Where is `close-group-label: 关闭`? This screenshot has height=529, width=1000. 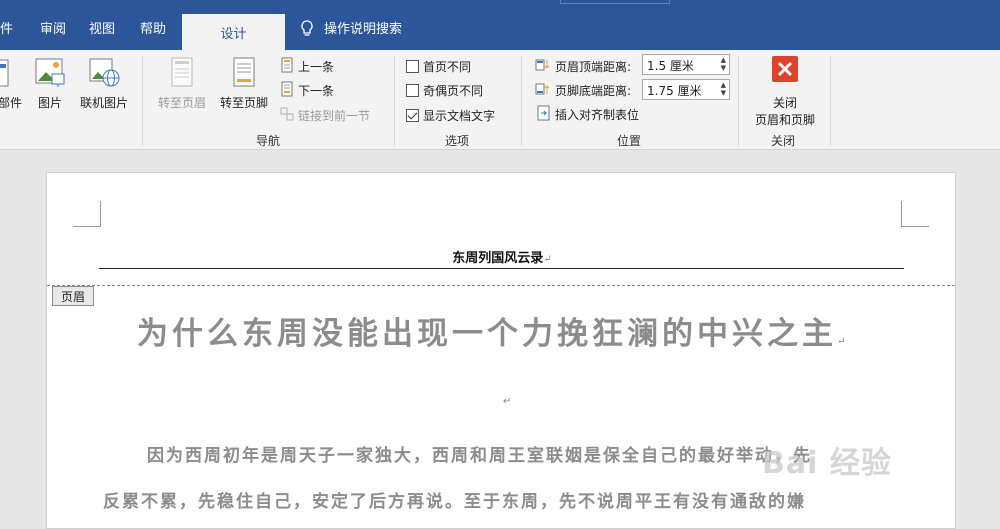 close-group-label: 关闭 is located at coordinates (783, 141).